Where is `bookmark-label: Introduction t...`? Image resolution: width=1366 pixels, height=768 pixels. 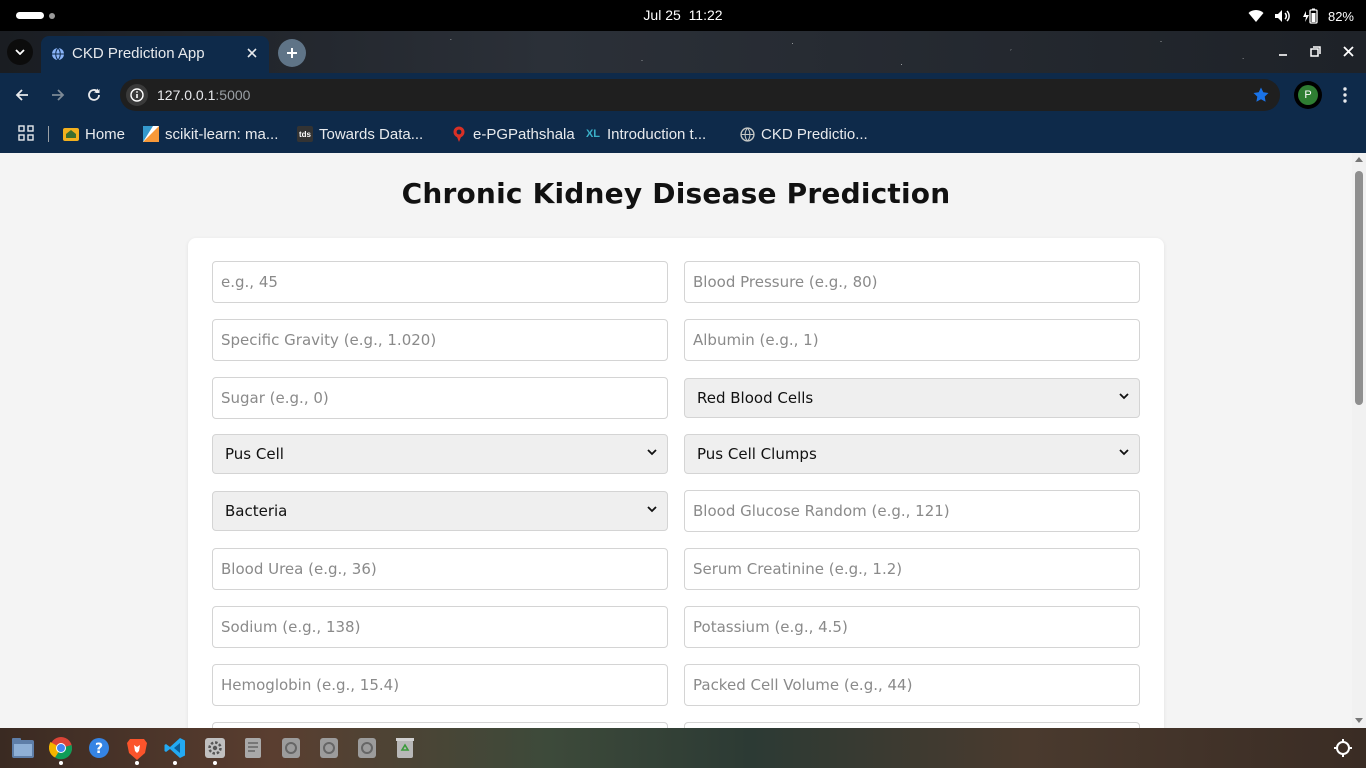
bookmark-label: Introduction t... is located at coordinates (657, 134).